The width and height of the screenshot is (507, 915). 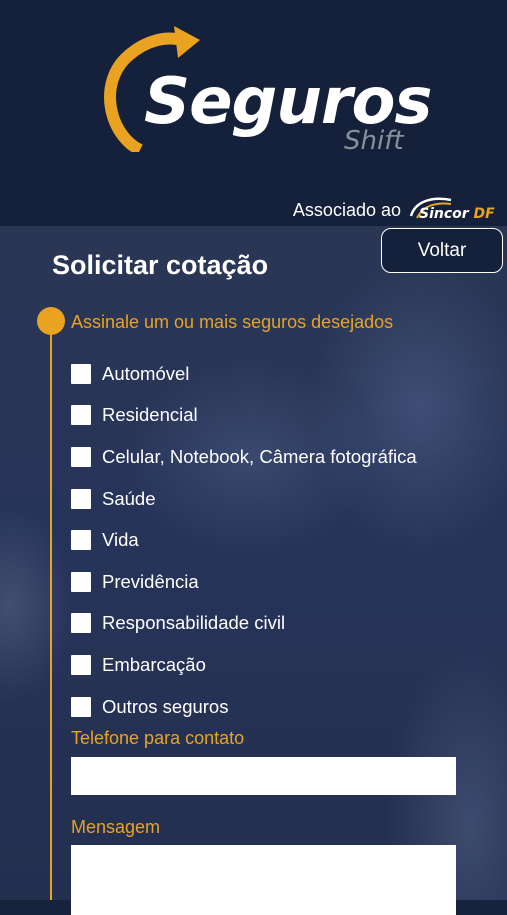 What do you see at coordinates (288, 102) in the screenshot?
I see `logo-wordmark: Seguros` at bounding box center [288, 102].